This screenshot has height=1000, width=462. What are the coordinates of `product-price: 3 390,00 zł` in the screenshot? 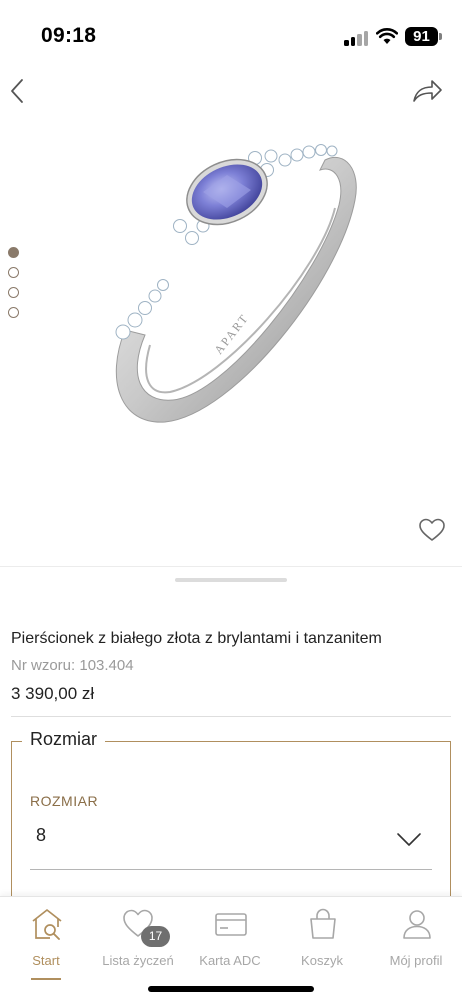 It's located at (53, 693).